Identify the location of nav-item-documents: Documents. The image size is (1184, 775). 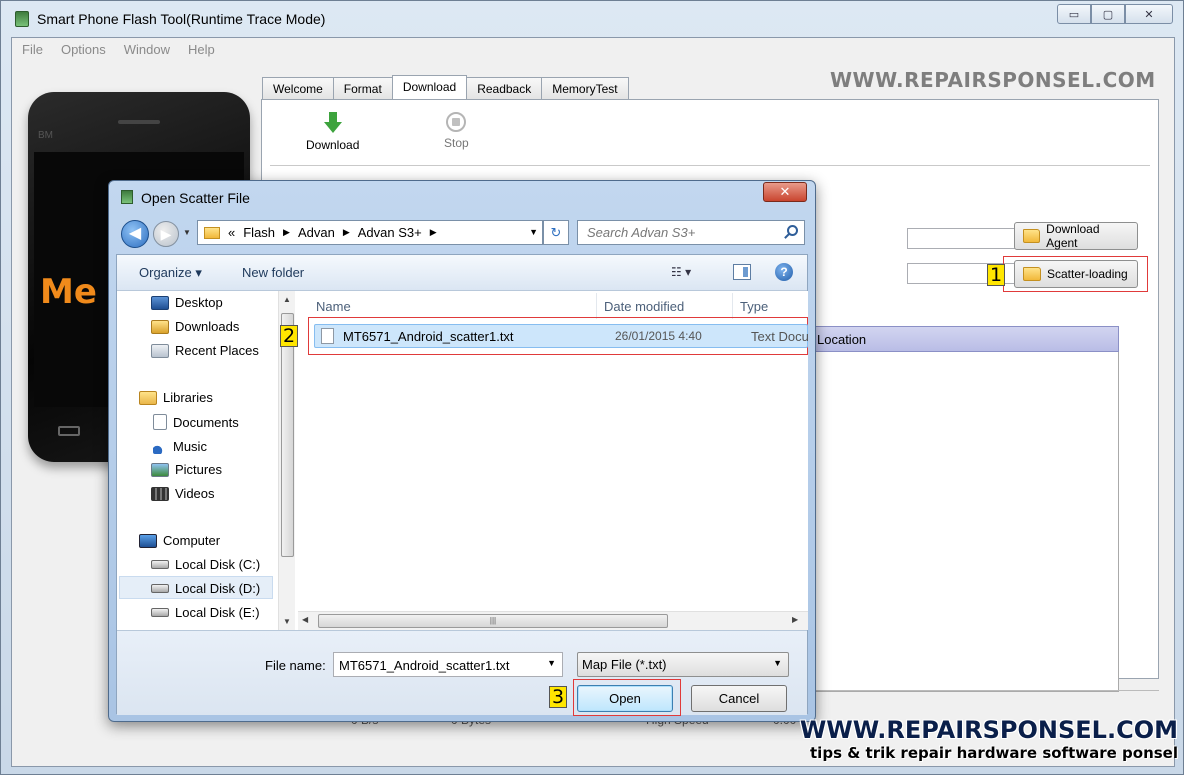
(196, 422).